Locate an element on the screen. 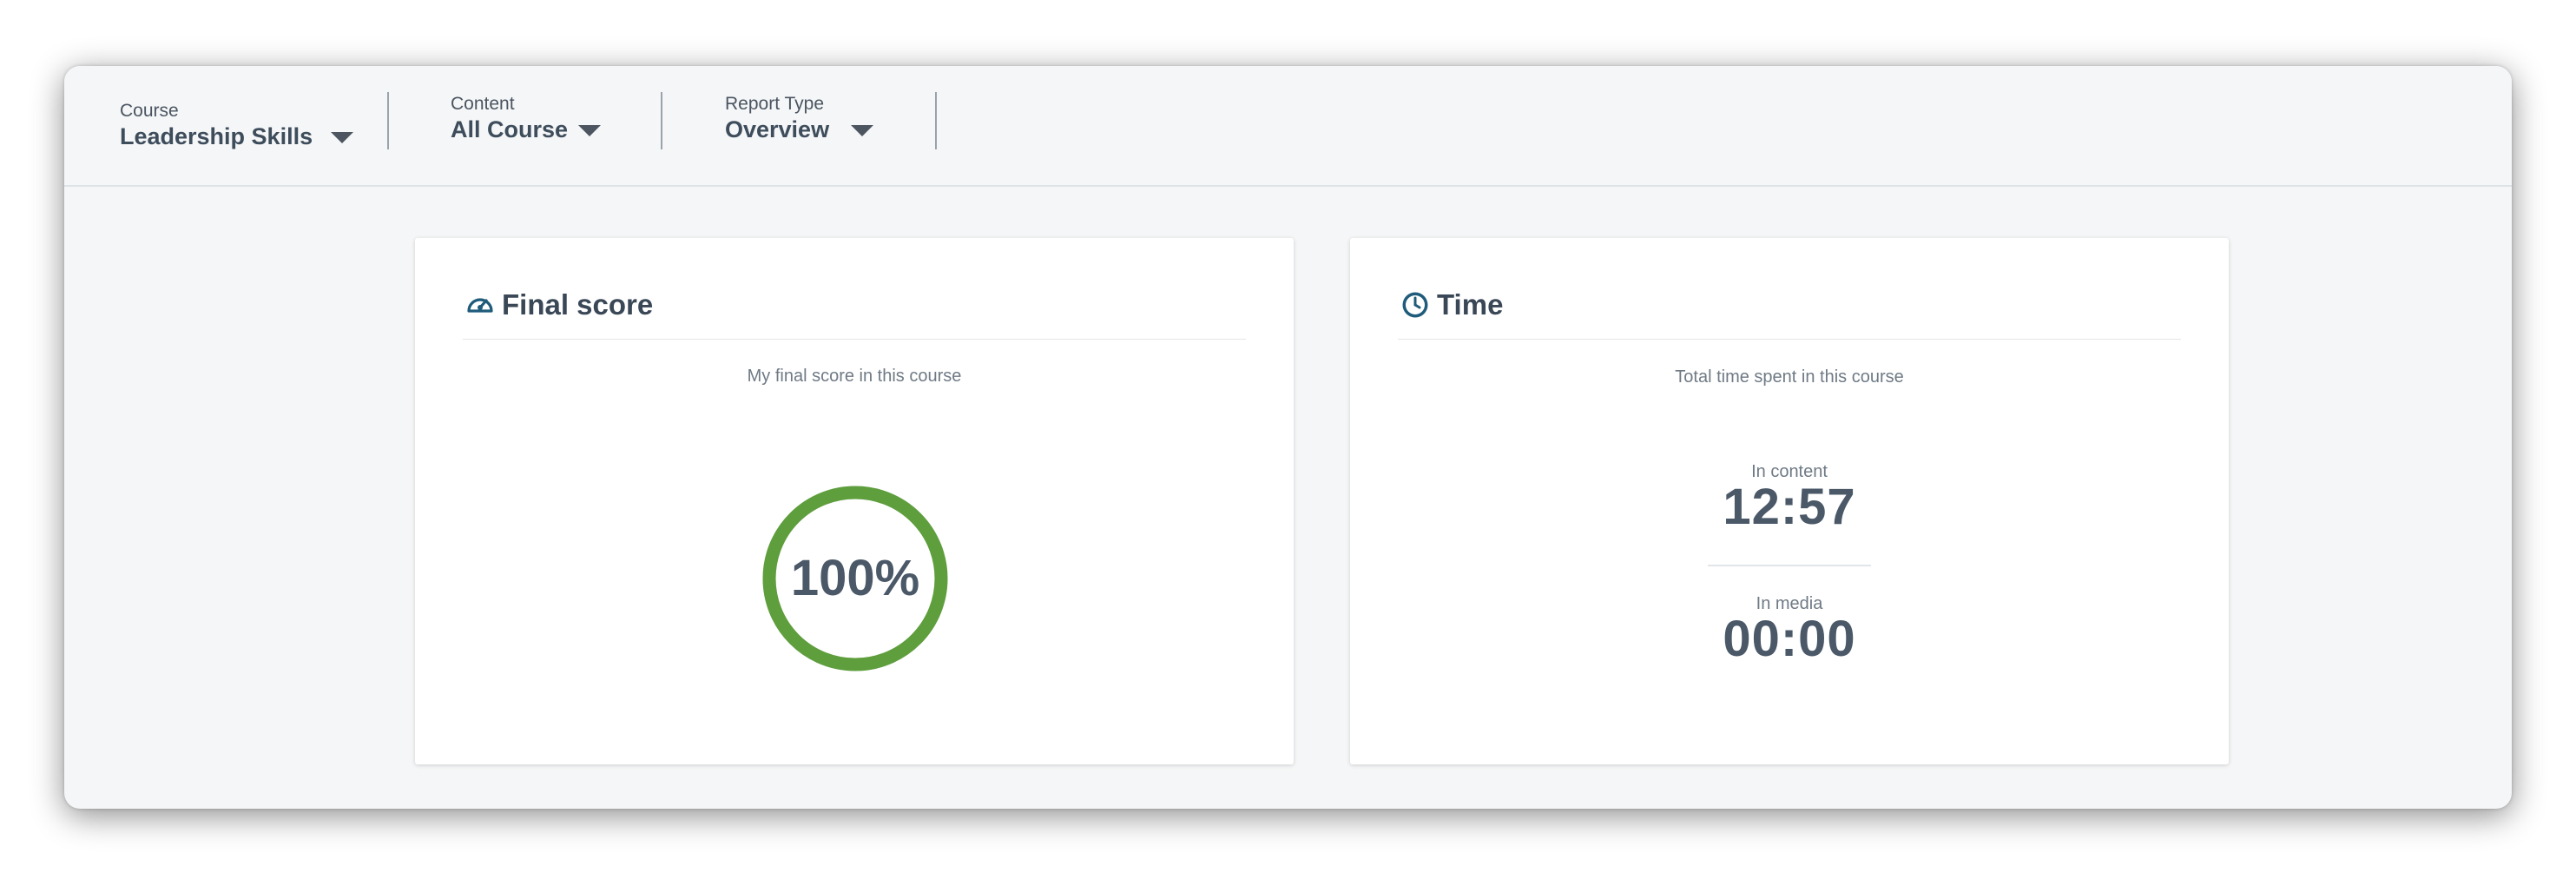 Image resolution: width=2576 pixels, height=873 pixels. course-value: Leadership Skills is located at coordinates (216, 136).